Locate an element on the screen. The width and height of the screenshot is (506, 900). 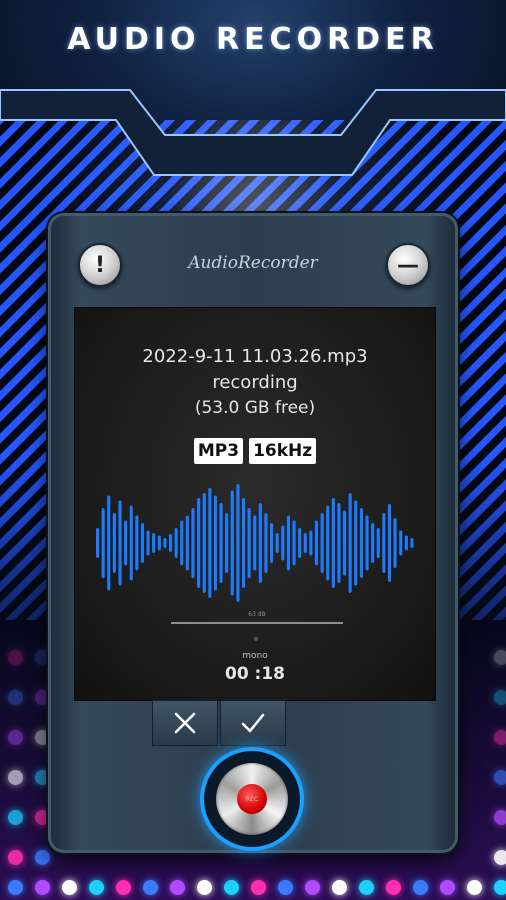
format-badge: MP3 is located at coordinates (218, 451).